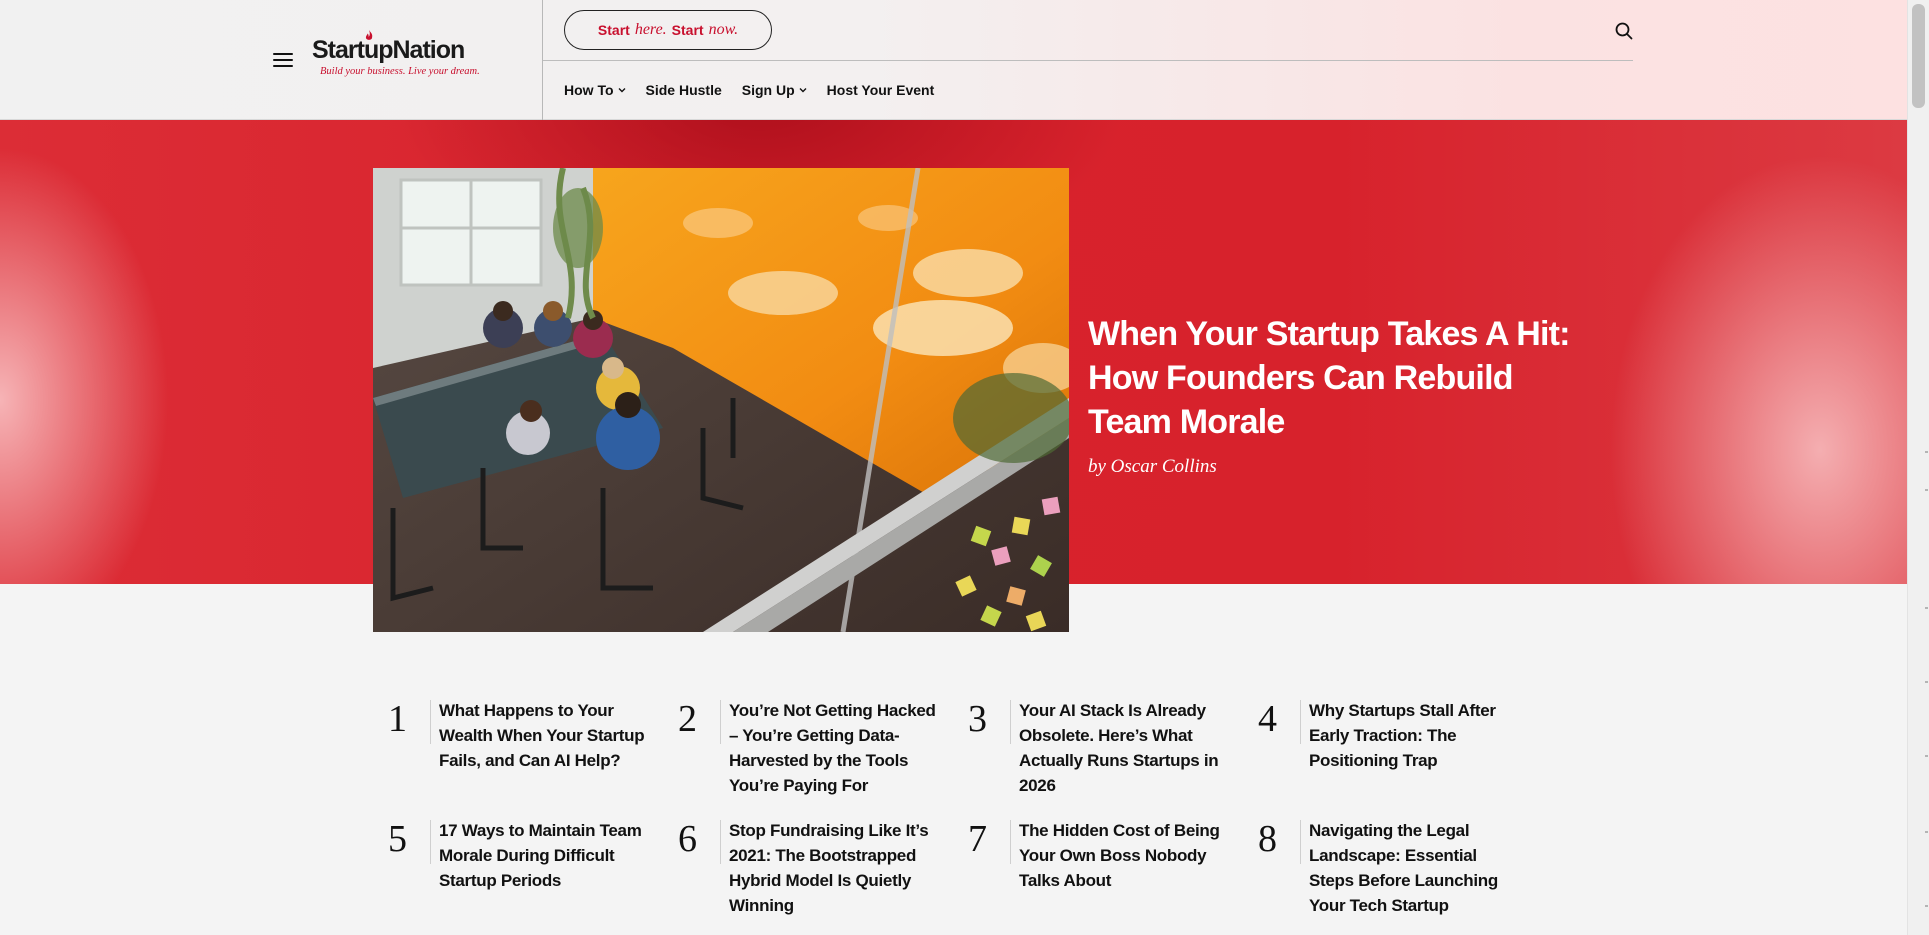 The width and height of the screenshot is (1929, 935). Describe the element at coordinates (684, 90) in the screenshot. I see `nav-item-side-hustle: Side Hustle` at that location.